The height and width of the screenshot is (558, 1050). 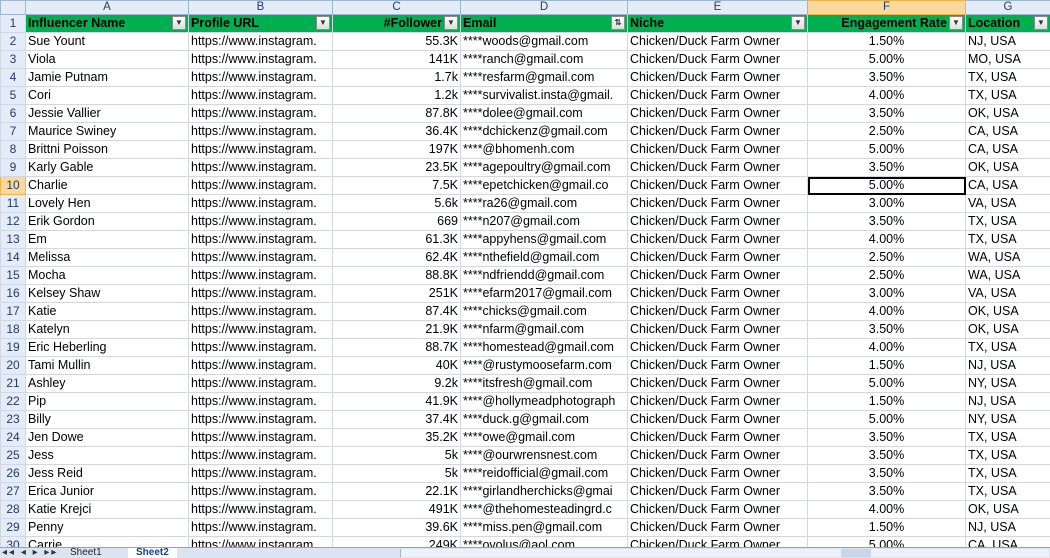 What do you see at coordinates (887, 384) in the screenshot?
I see `cell-f: 5.00%` at bounding box center [887, 384].